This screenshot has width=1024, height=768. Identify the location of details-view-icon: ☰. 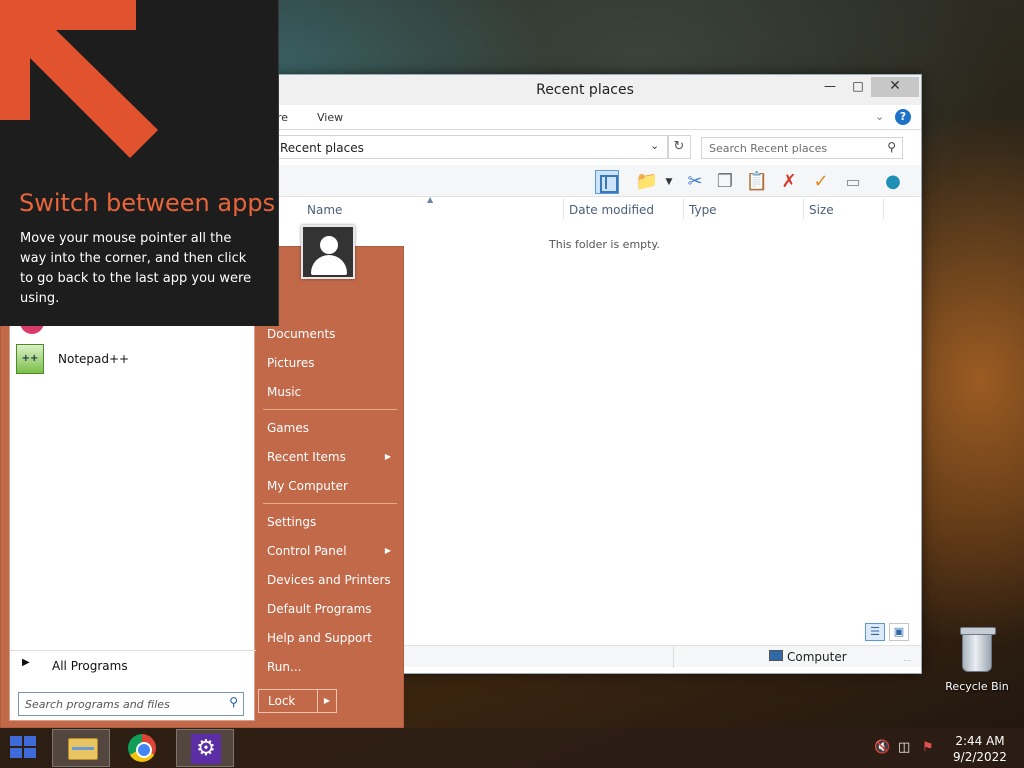
(875, 632).